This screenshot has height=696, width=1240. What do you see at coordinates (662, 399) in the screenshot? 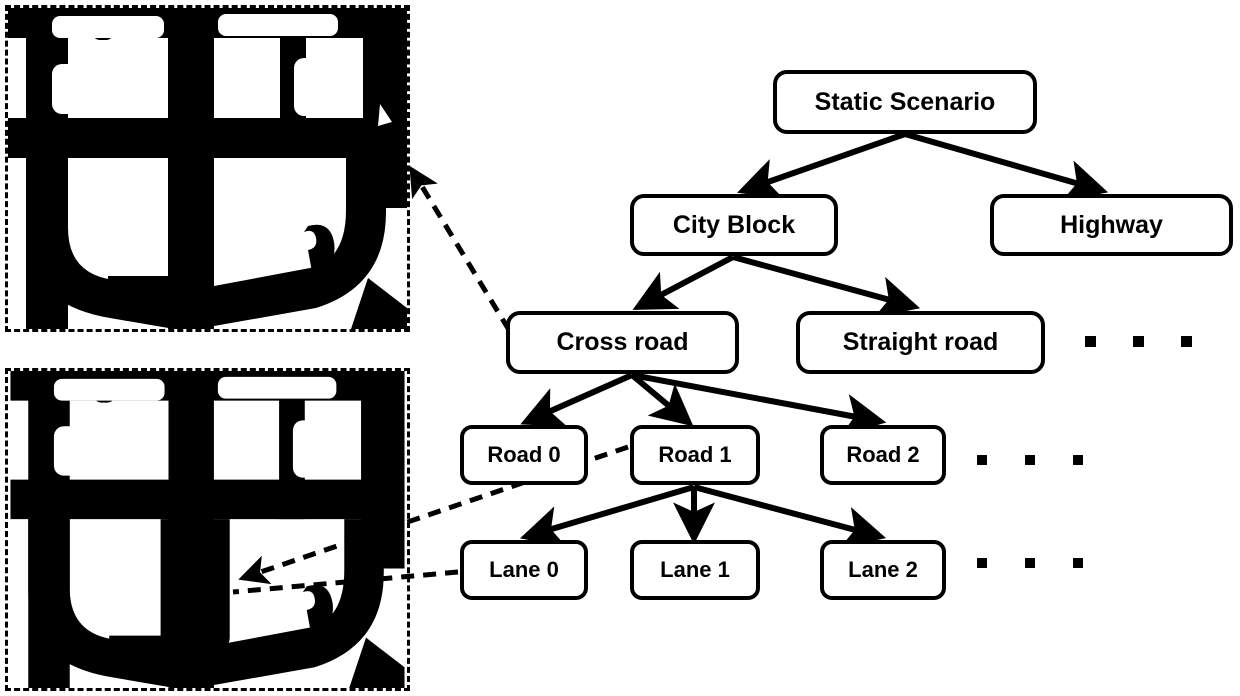
I see `edge-crossroad-road1` at bounding box center [662, 399].